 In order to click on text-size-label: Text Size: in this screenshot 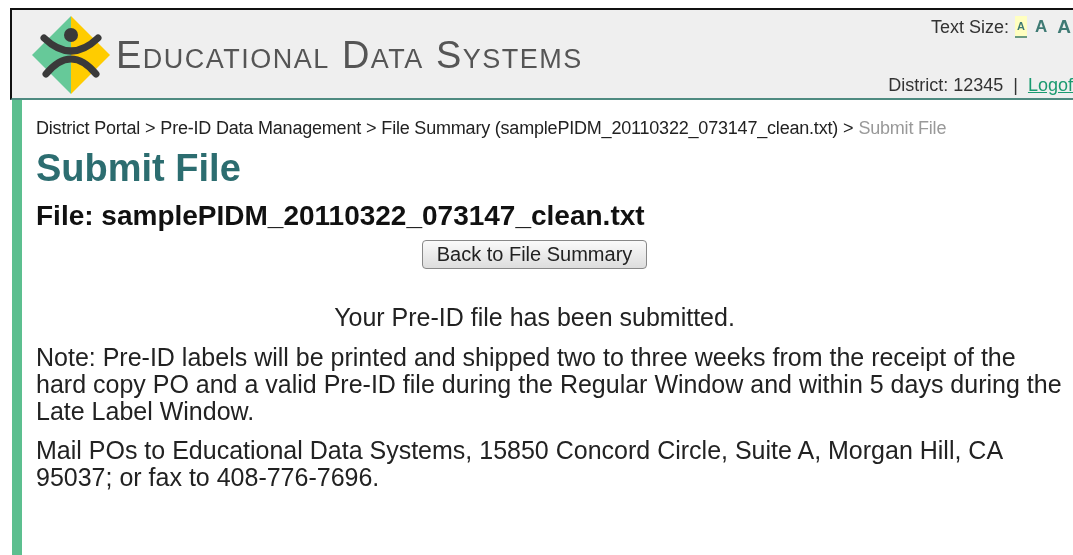, I will do `click(970, 27)`.